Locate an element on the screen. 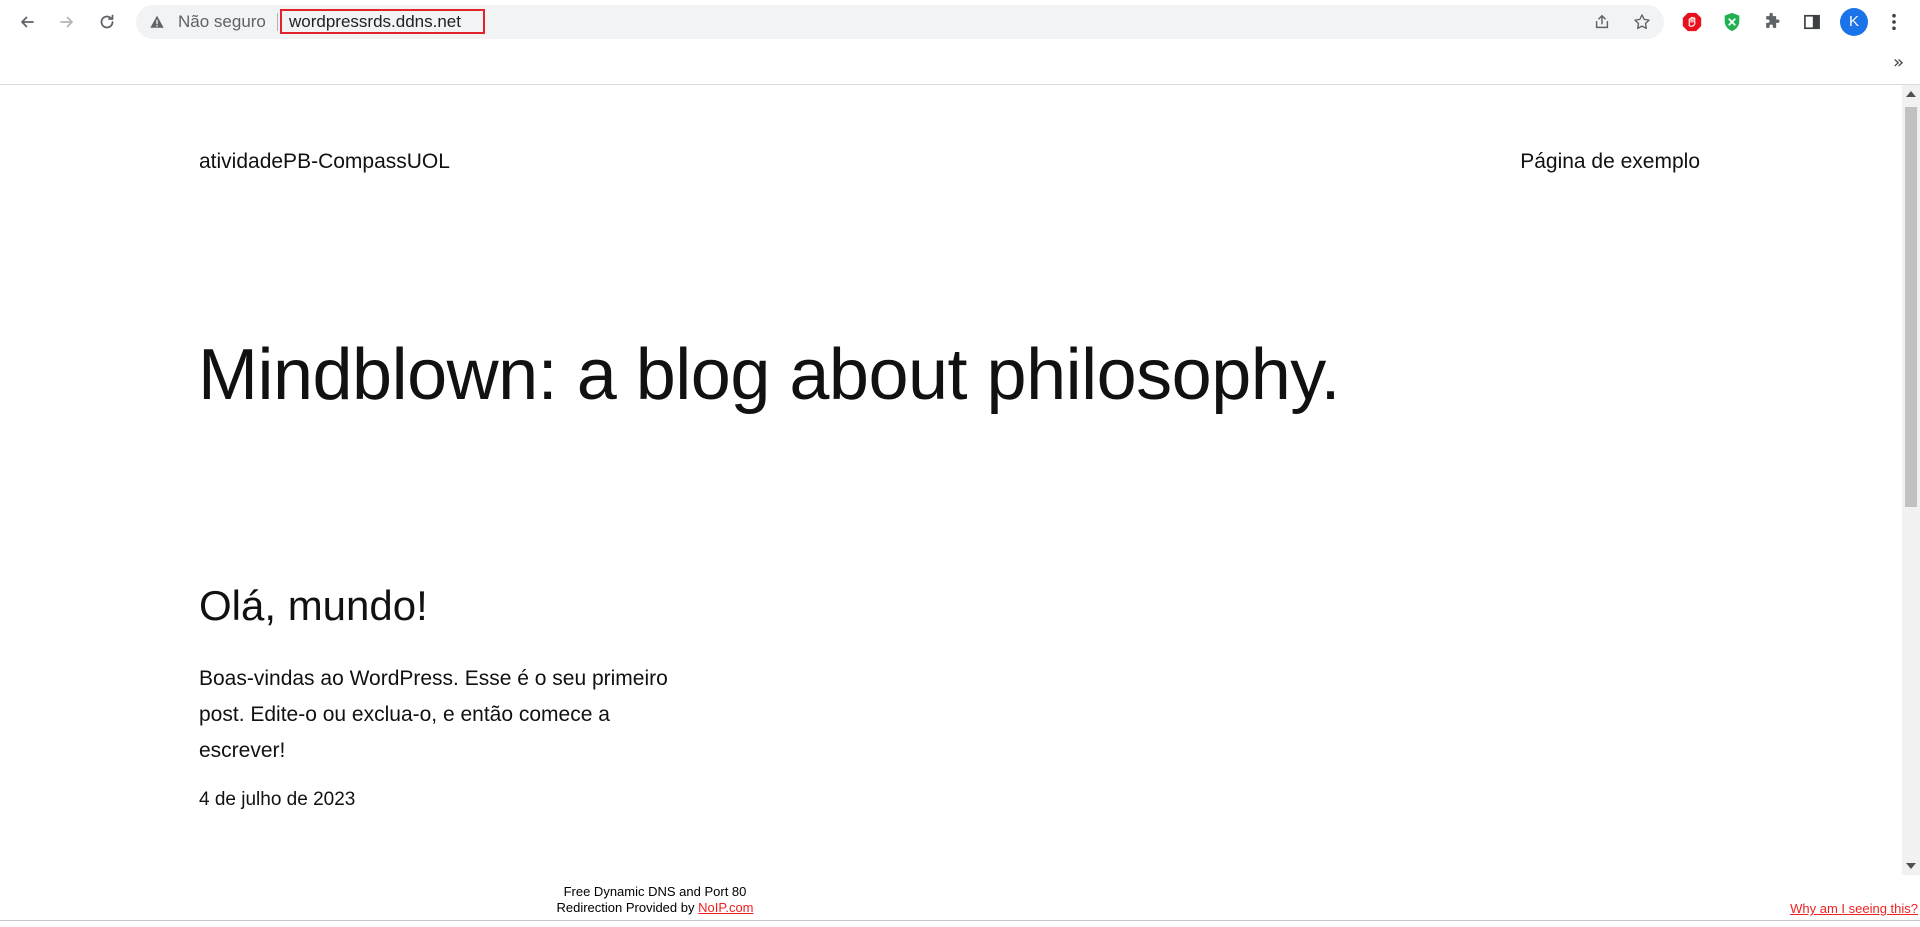  reload-button is located at coordinates (107, 22).